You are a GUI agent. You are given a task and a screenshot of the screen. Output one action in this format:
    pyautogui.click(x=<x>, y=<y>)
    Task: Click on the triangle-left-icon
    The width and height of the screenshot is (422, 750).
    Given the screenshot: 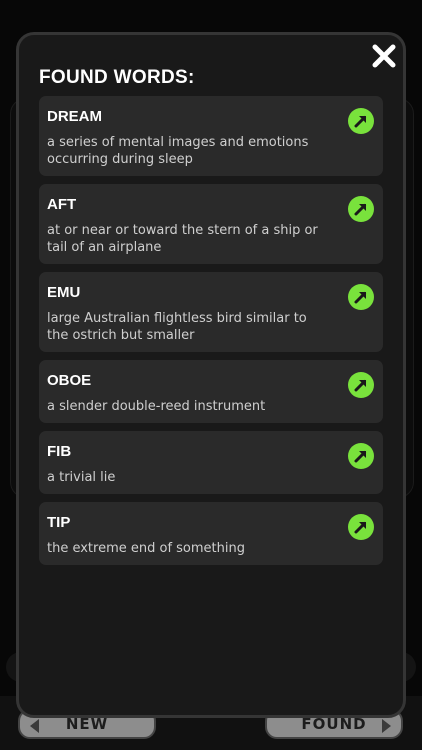 What is the action you would take?
    pyautogui.click(x=34, y=726)
    